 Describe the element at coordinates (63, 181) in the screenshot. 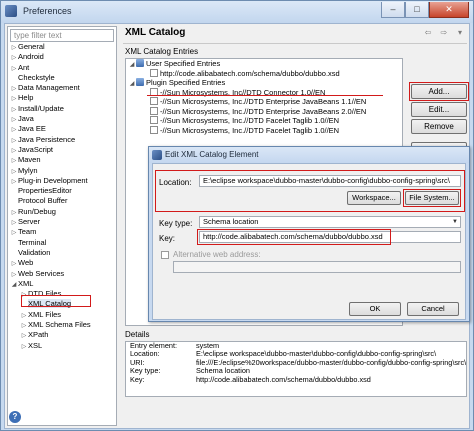

I see `tree-item: ▷ Plug-in Development` at that location.